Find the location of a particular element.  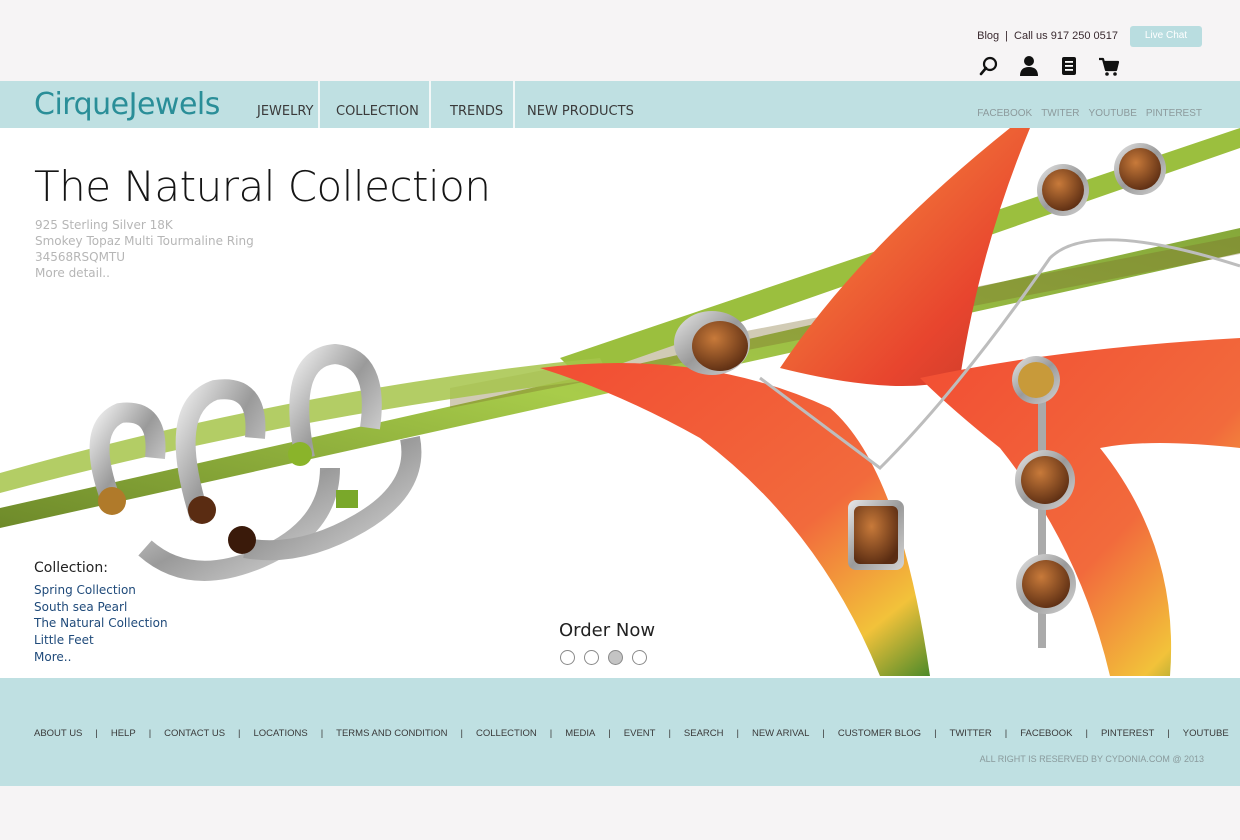

footer-link: SEARCH is located at coordinates (704, 733).